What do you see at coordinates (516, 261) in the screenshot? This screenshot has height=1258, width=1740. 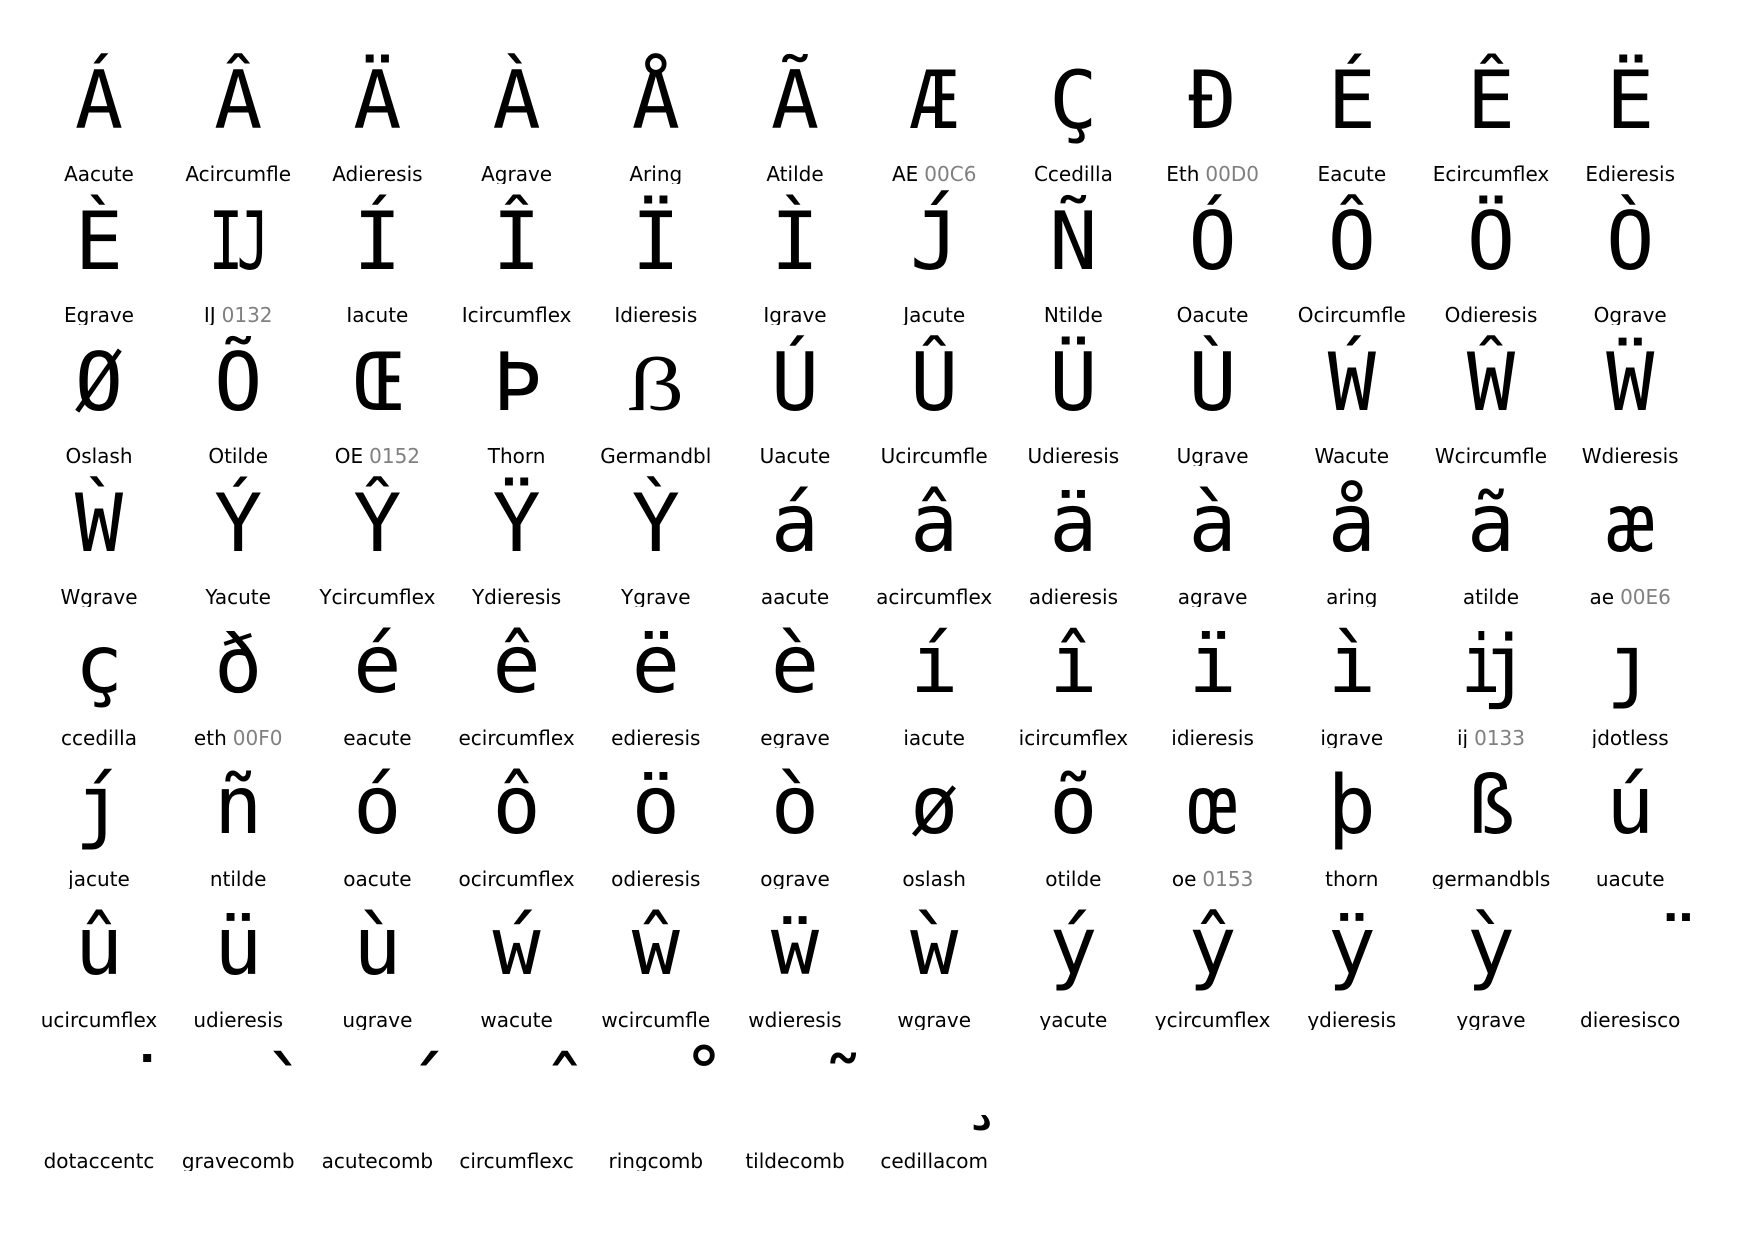 I see `glyph-cell: Î Icircumflex` at bounding box center [516, 261].